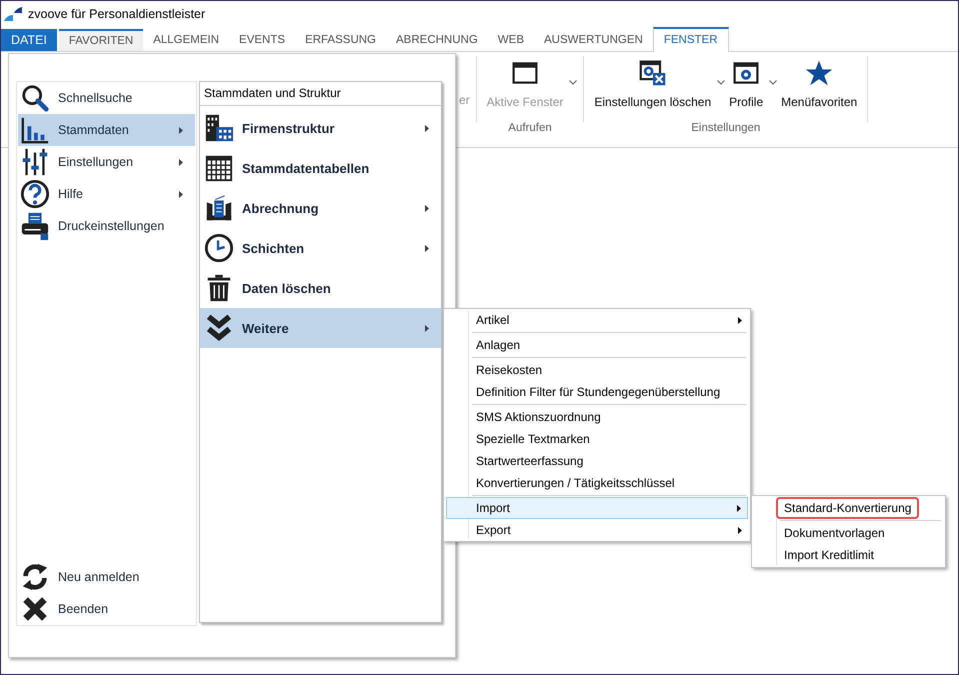 The width and height of the screenshot is (959, 675). What do you see at coordinates (597, 320) in the screenshot?
I see `menu-item: Artikel` at bounding box center [597, 320].